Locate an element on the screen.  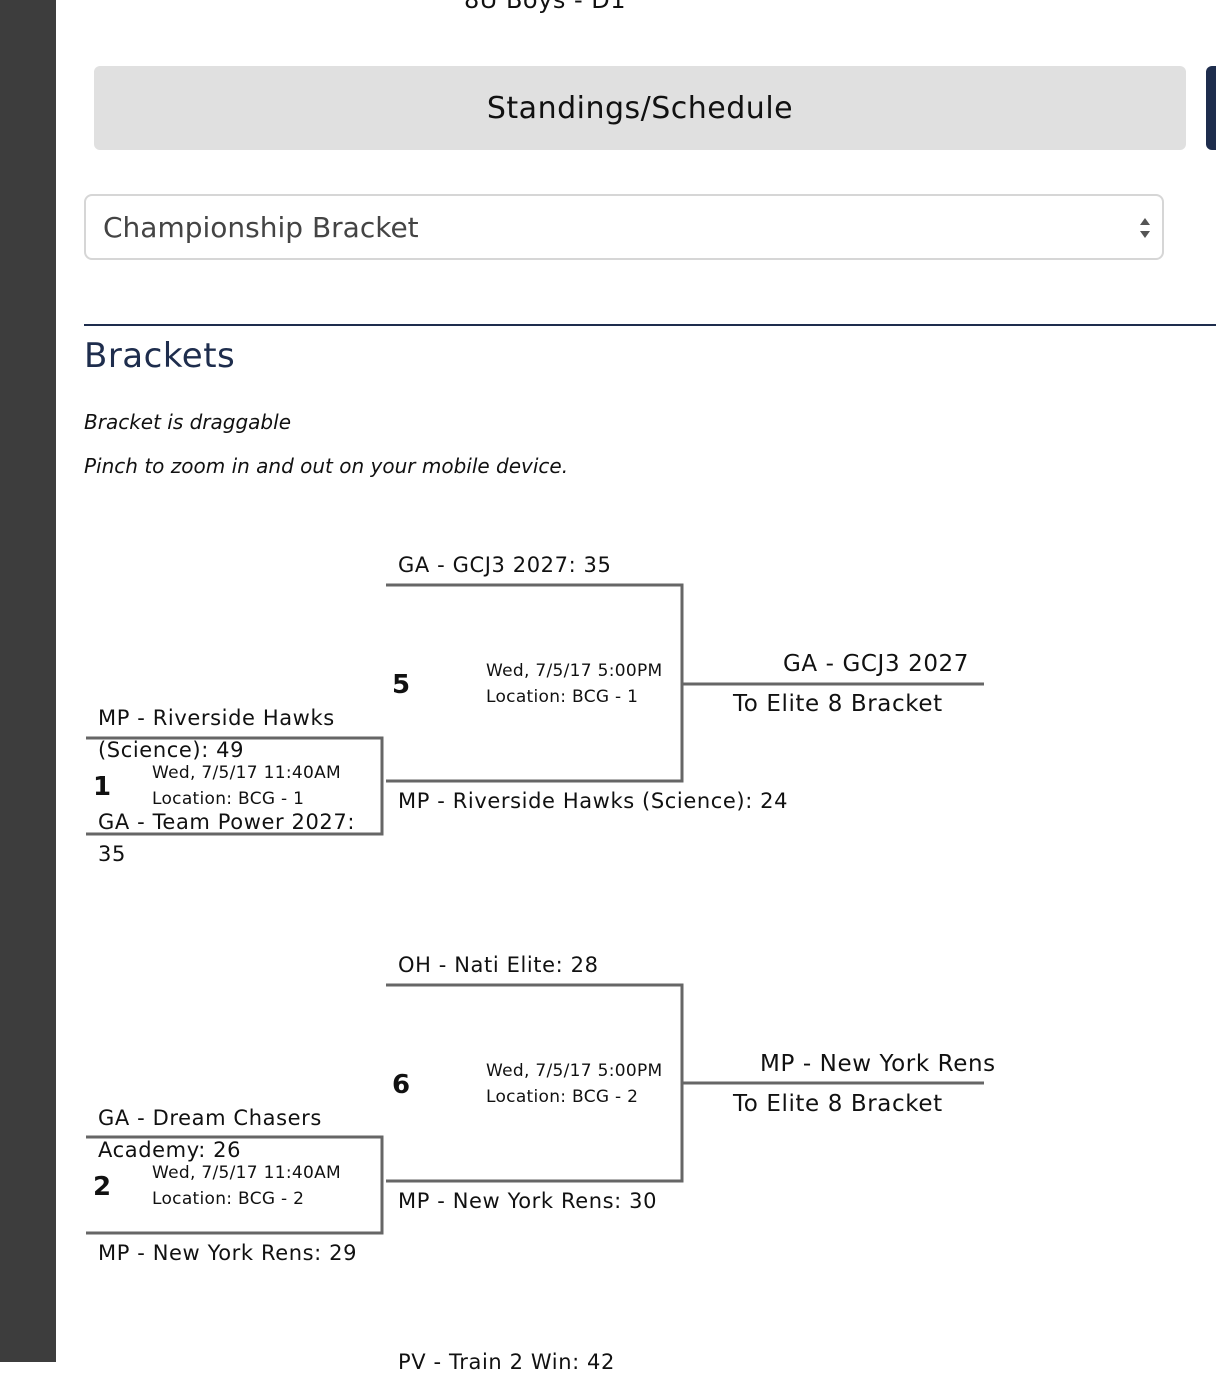
next-game-team-top: PV - Train 2 Win: 42 is located at coordinates (506, 1362).